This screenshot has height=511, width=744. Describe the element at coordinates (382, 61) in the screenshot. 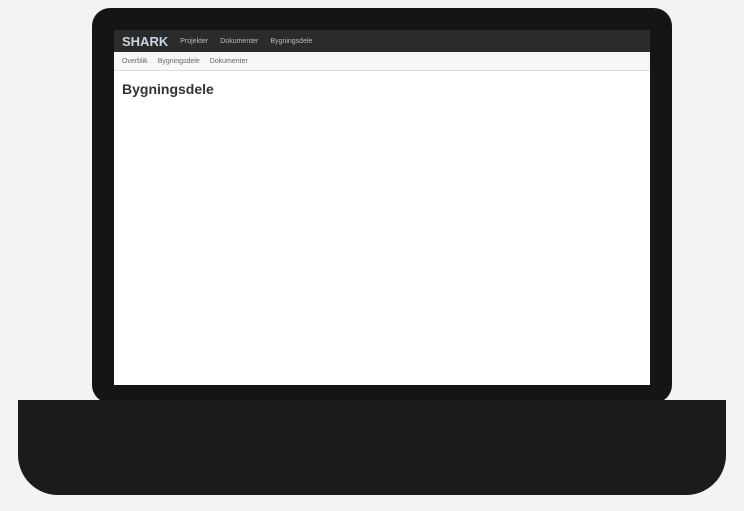

I see `tab-bar: Overblik Bygningsdele Dokumenter` at that location.